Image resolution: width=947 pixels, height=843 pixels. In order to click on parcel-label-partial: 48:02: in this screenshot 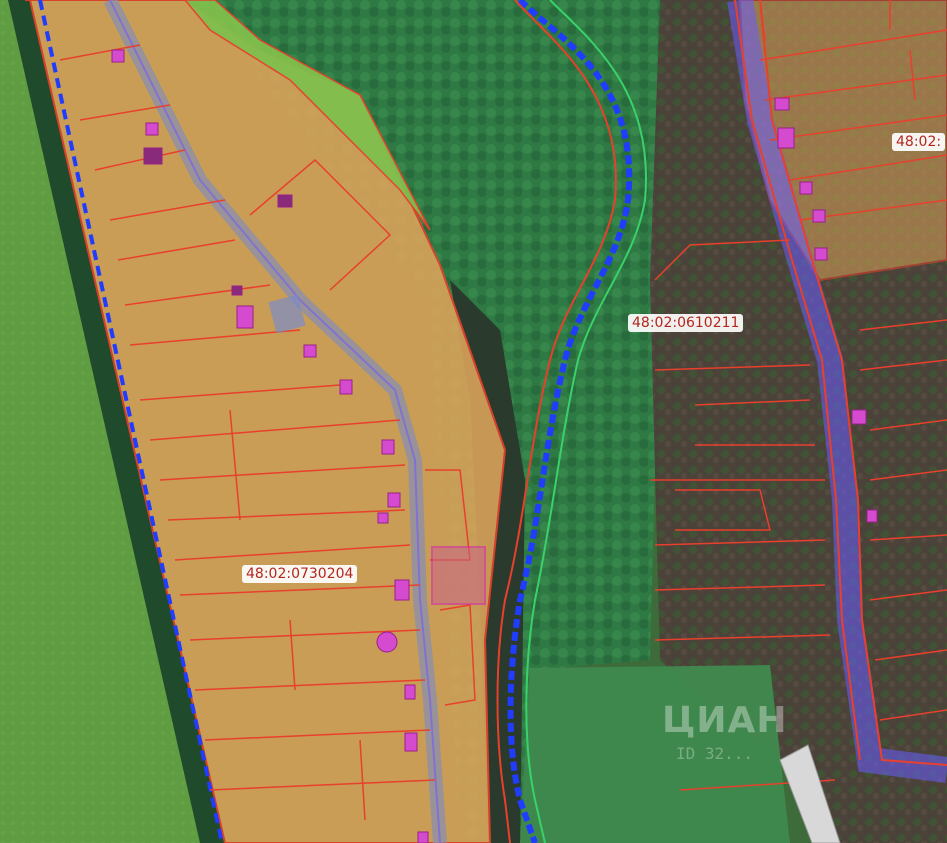, I will do `click(919, 142)`.